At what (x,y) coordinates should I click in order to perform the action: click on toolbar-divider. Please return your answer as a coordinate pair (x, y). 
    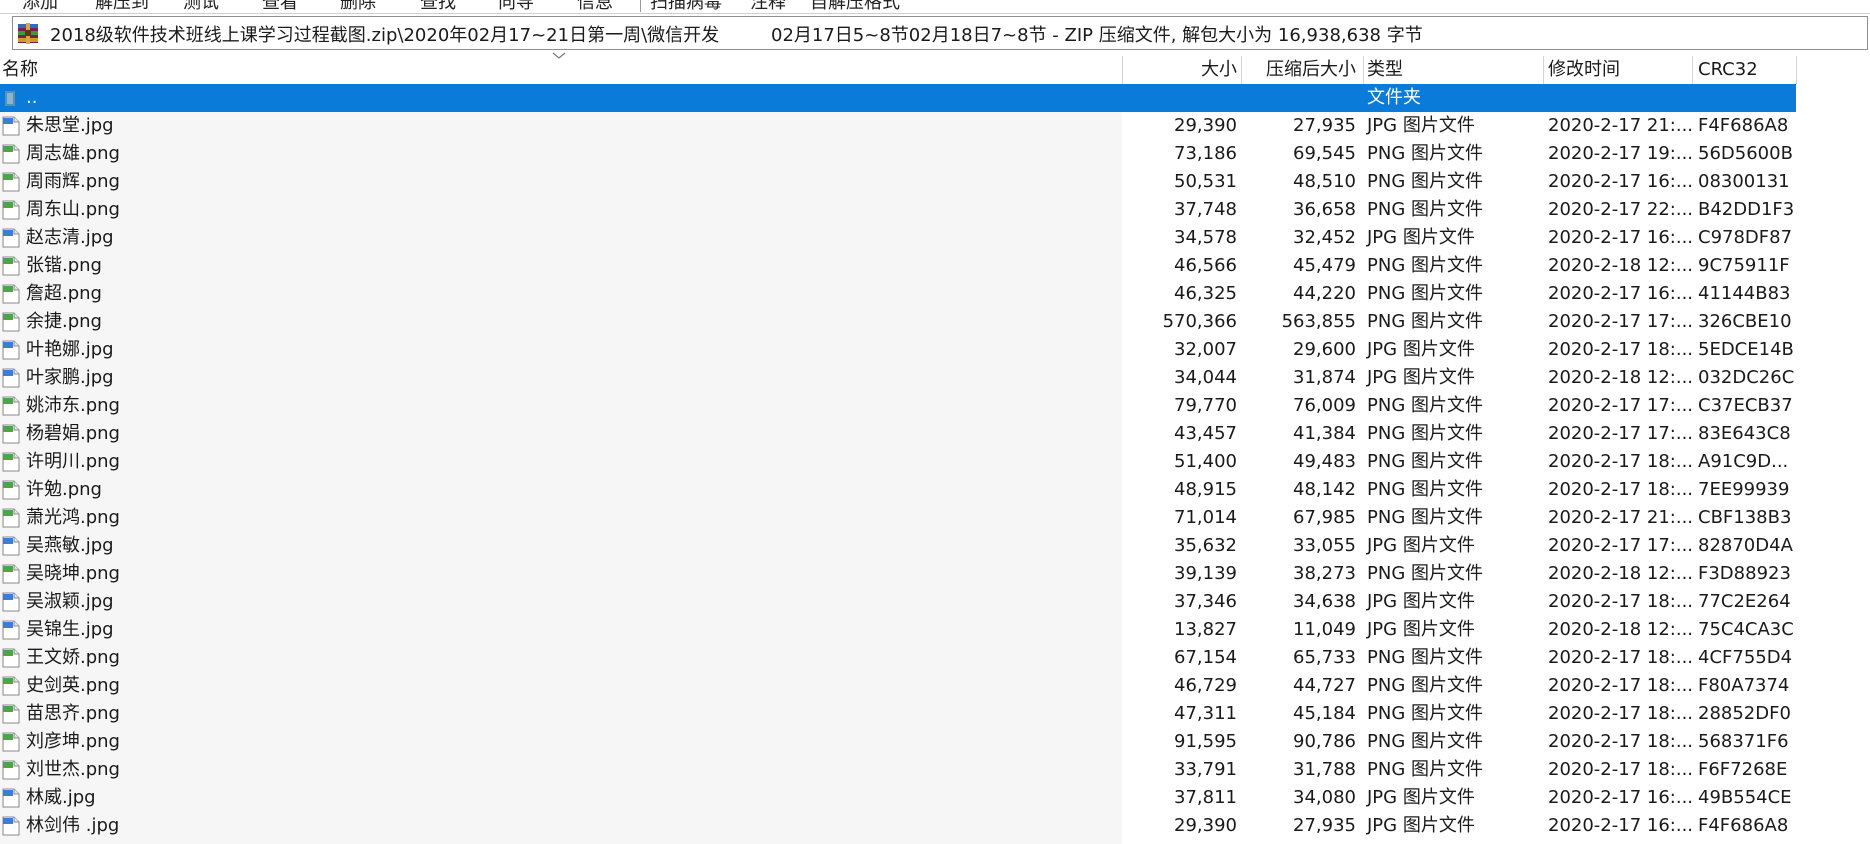
    Looking at the image, I should click on (935, 13).